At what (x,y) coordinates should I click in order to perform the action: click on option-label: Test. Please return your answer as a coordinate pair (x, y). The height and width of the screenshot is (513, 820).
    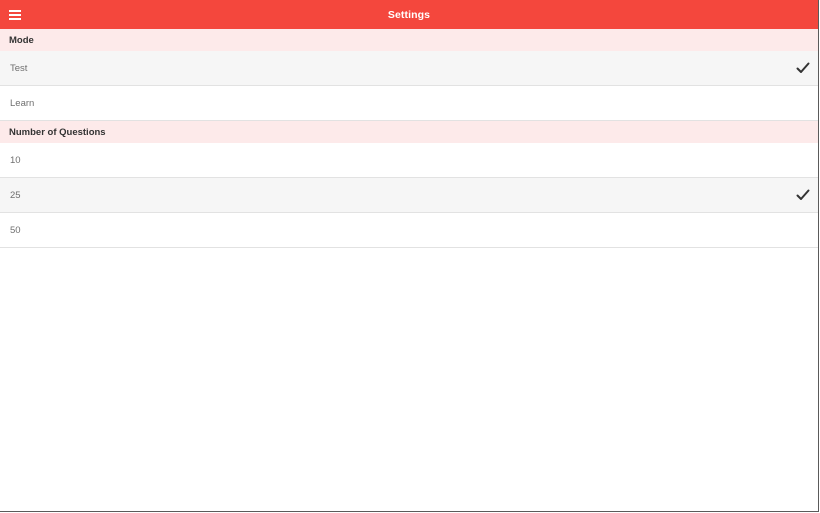
    Looking at the image, I should click on (19, 68).